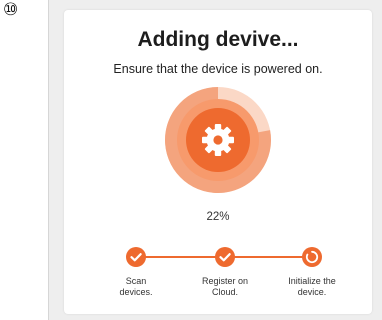  Describe the element at coordinates (312, 286) in the screenshot. I see `step-initialize-label: Initialize the device.` at that location.